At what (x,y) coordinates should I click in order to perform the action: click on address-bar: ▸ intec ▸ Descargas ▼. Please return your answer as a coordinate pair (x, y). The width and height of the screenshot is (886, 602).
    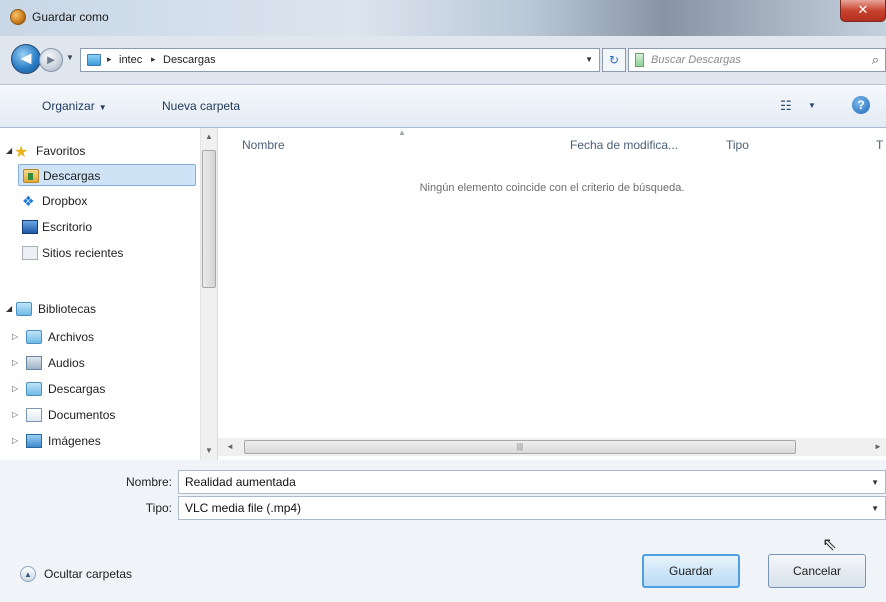
    Looking at the image, I should click on (340, 60).